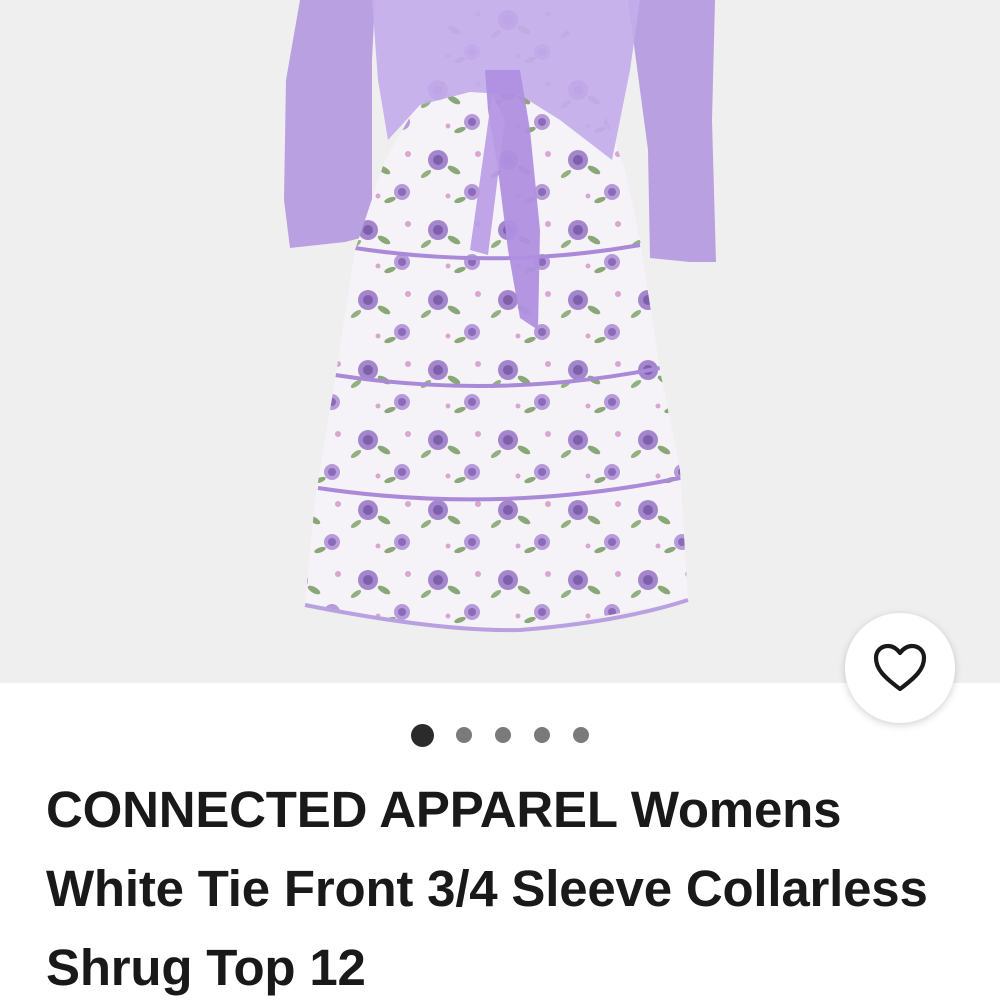 The height and width of the screenshot is (1000, 1000). I want to click on pagination-dot-active, so click(422, 735).